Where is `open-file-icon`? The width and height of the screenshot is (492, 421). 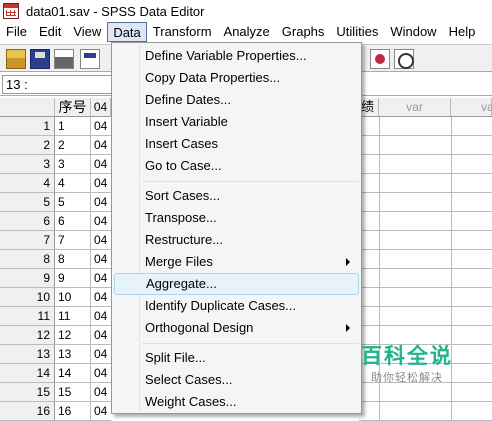 open-file-icon is located at coordinates (16, 59).